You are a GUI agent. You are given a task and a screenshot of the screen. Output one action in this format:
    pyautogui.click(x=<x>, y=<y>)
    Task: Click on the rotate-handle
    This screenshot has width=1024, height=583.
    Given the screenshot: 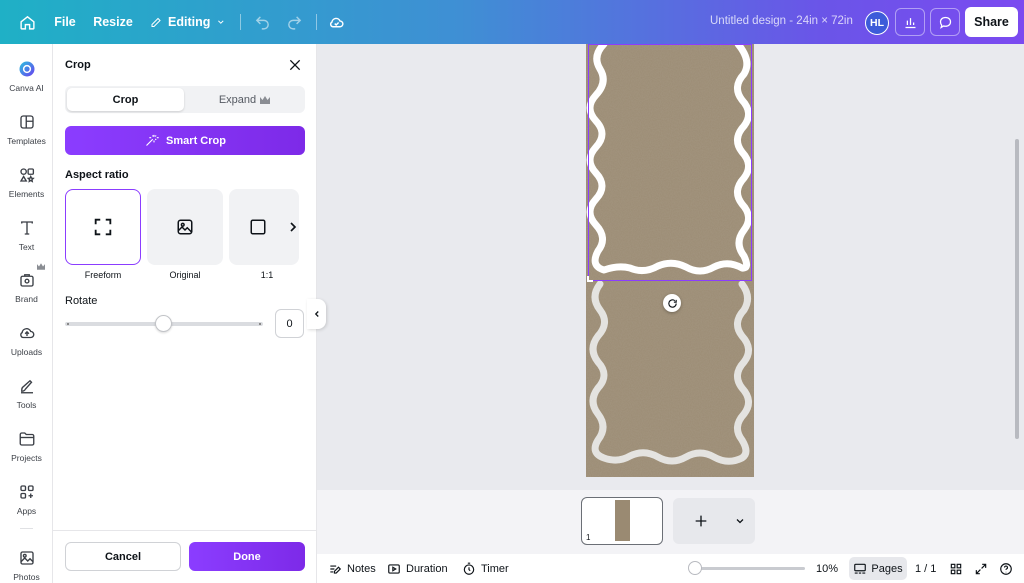 What is the action you would take?
    pyautogui.click(x=672, y=303)
    